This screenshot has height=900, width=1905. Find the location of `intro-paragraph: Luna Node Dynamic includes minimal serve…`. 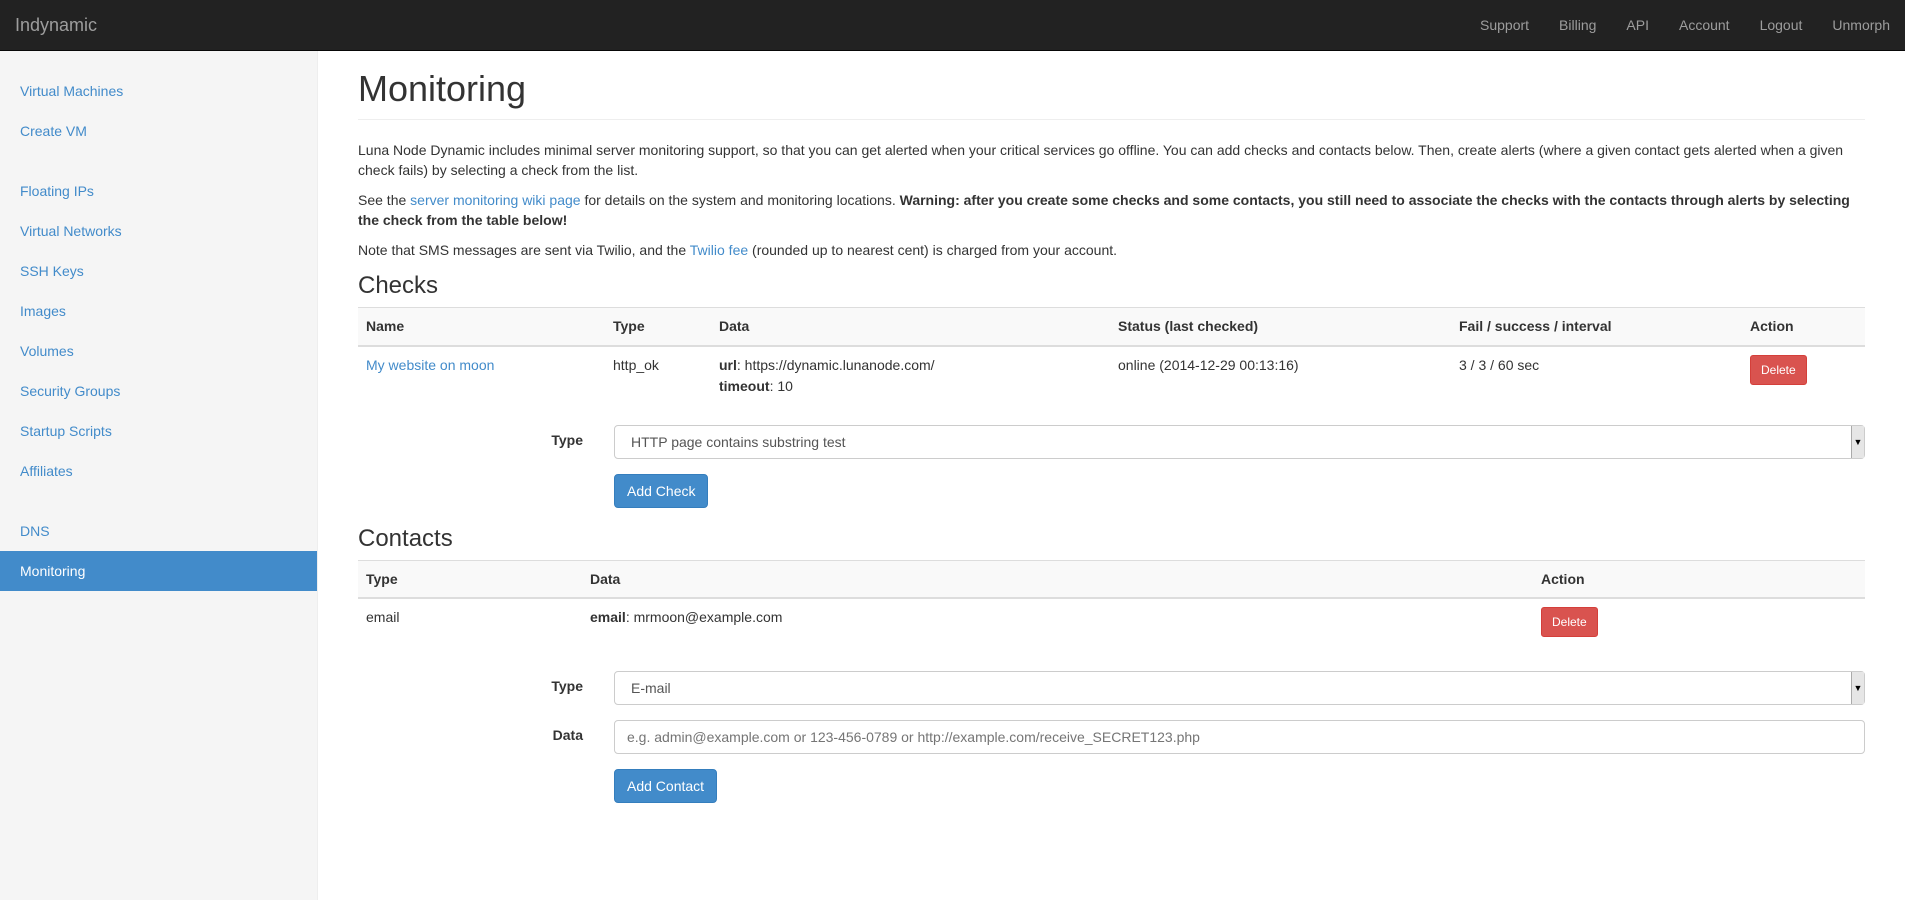

intro-paragraph: Luna Node Dynamic includes minimal serve… is located at coordinates (1101, 160).